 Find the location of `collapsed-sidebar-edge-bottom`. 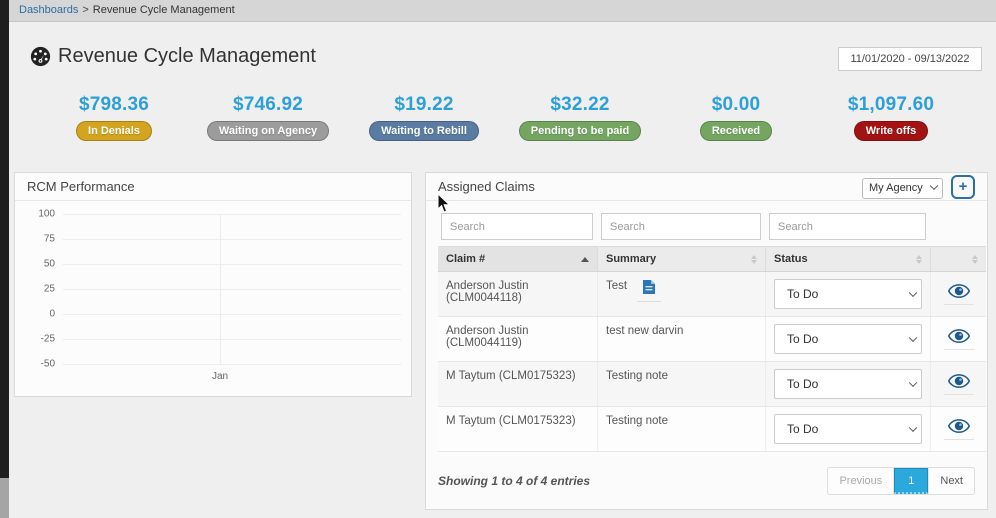

collapsed-sidebar-edge-bottom is located at coordinates (4, 498).